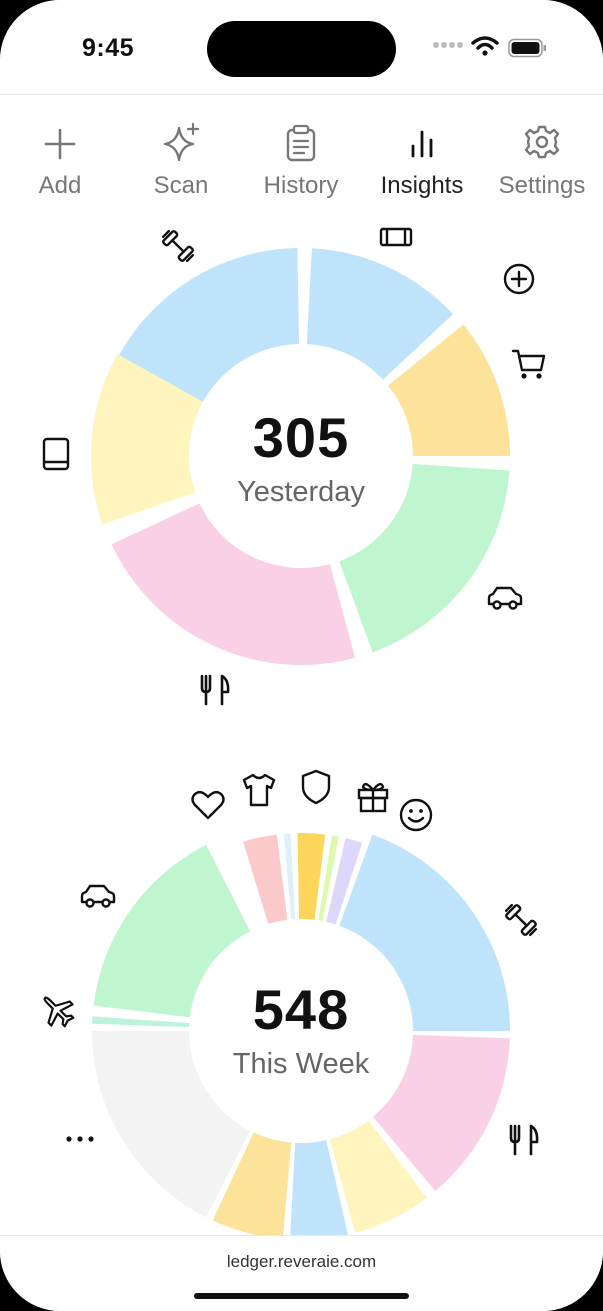  Describe the element at coordinates (80, 1139) in the screenshot. I see `ellipsis-icon` at that location.